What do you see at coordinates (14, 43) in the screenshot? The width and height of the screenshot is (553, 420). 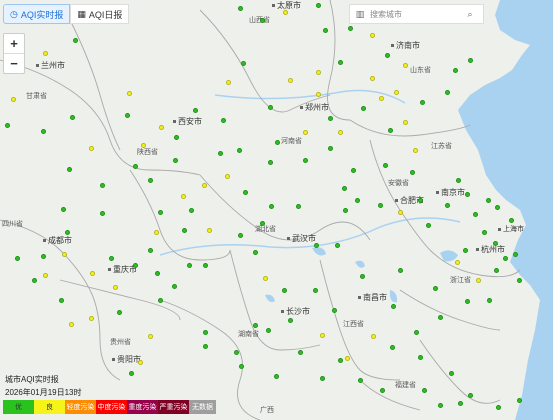 I see `zoom-in-button: +` at bounding box center [14, 43].